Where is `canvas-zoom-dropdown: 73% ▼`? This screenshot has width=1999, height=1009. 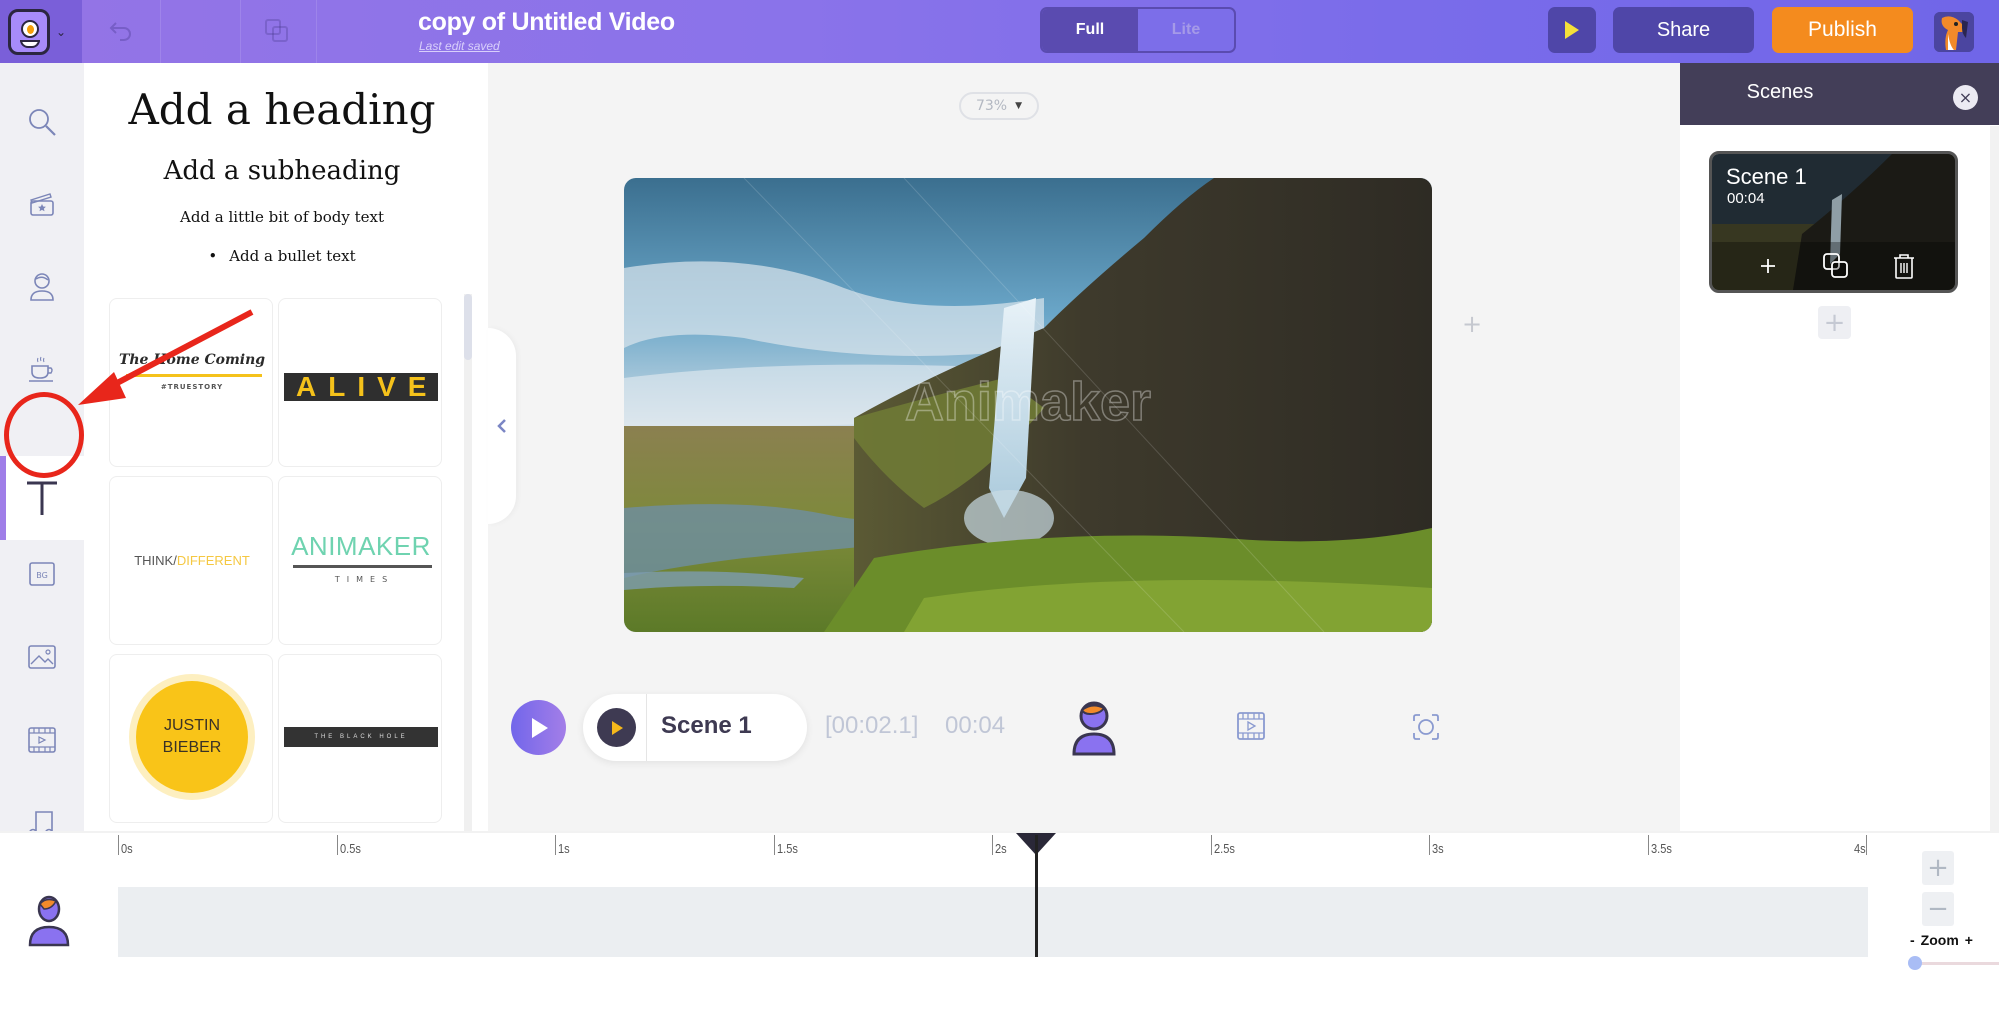
canvas-zoom-dropdown: 73% ▼ is located at coordinates (999, 106).